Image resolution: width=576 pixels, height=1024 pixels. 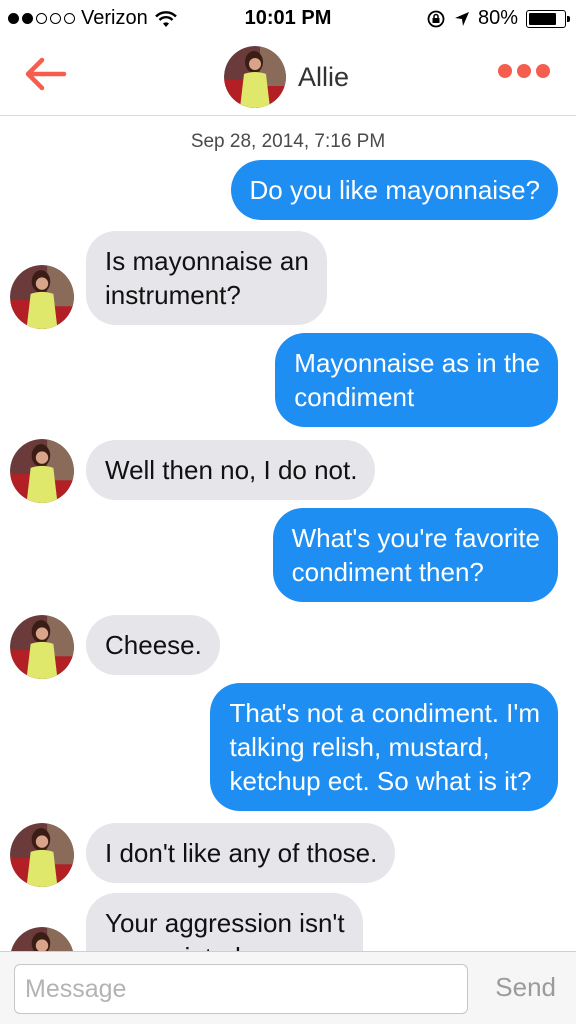 I want to click on chat-header: Allie, so click(x=288, y=77).